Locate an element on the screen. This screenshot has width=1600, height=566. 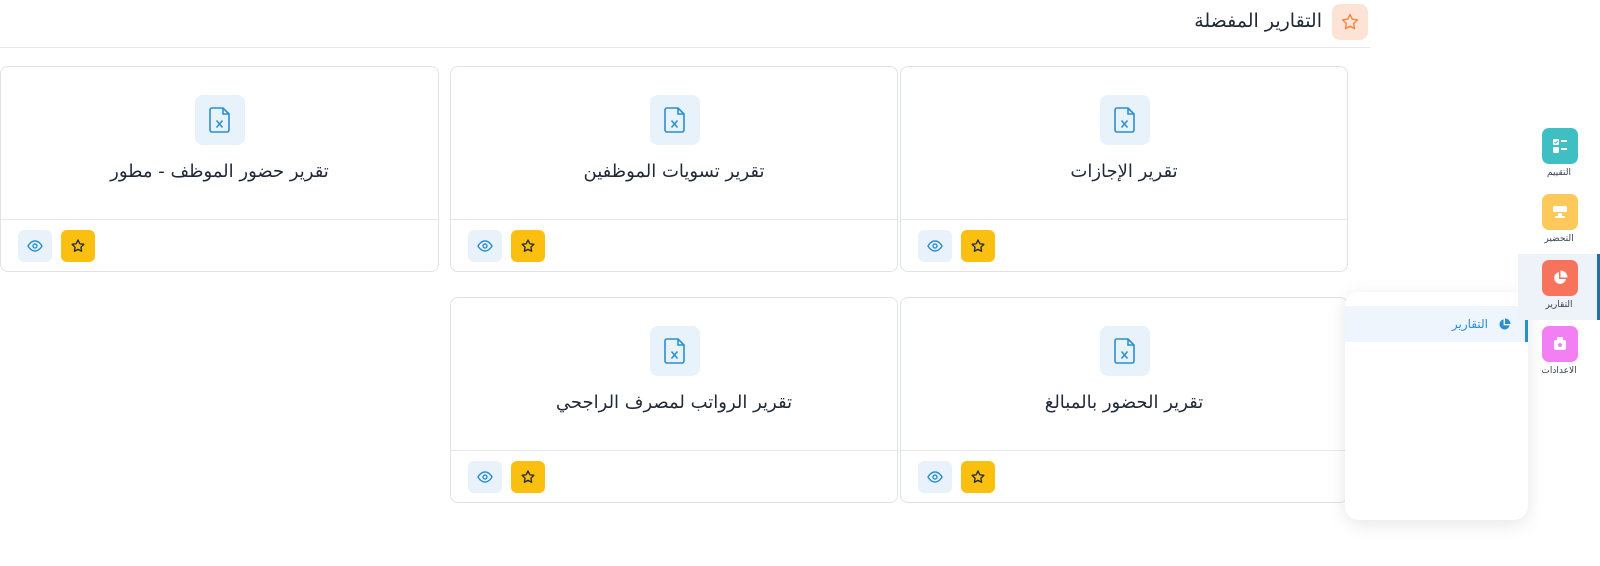
reports-flyout-menu: التقارير is located at coordinates (1436, 406).